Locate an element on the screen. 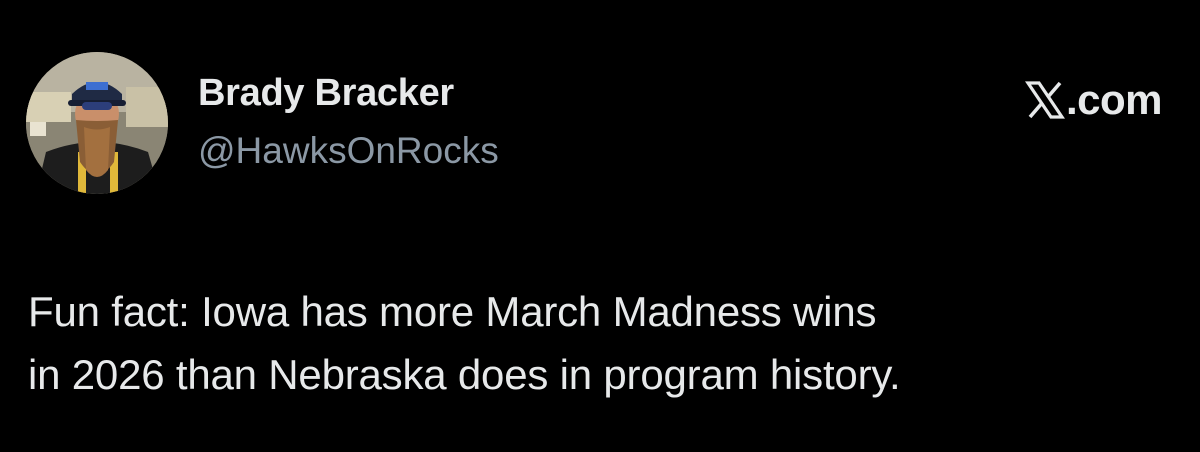 The image size is (1200, 452). brand-domain-label: .com is located at coordinates (1114, 99).